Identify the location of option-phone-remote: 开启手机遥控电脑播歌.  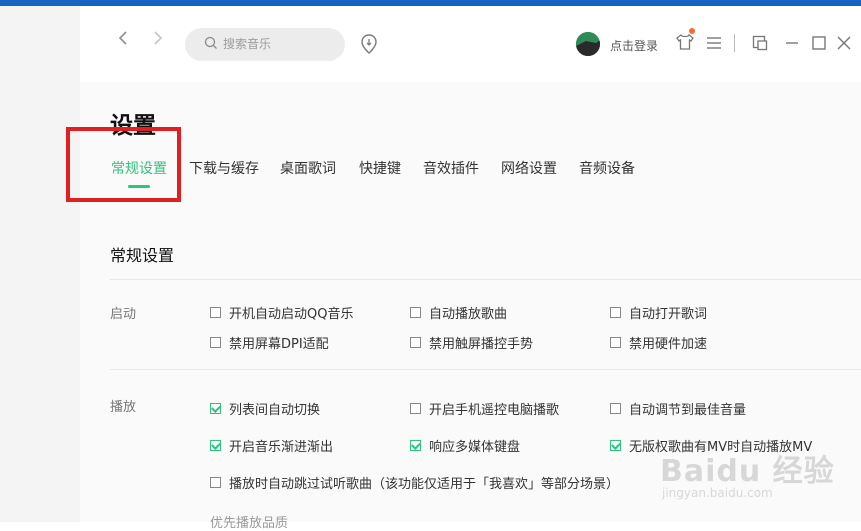
(484, 408).